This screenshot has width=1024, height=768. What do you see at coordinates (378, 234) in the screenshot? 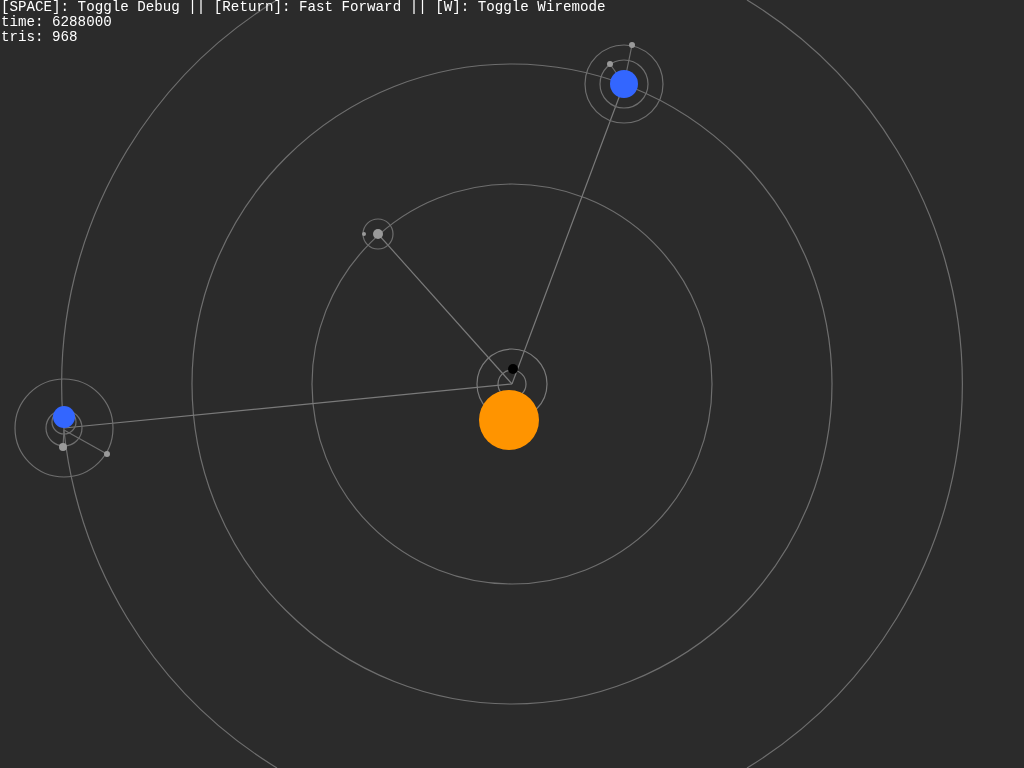
I see `small-planet` at bounding box center [378, 234].